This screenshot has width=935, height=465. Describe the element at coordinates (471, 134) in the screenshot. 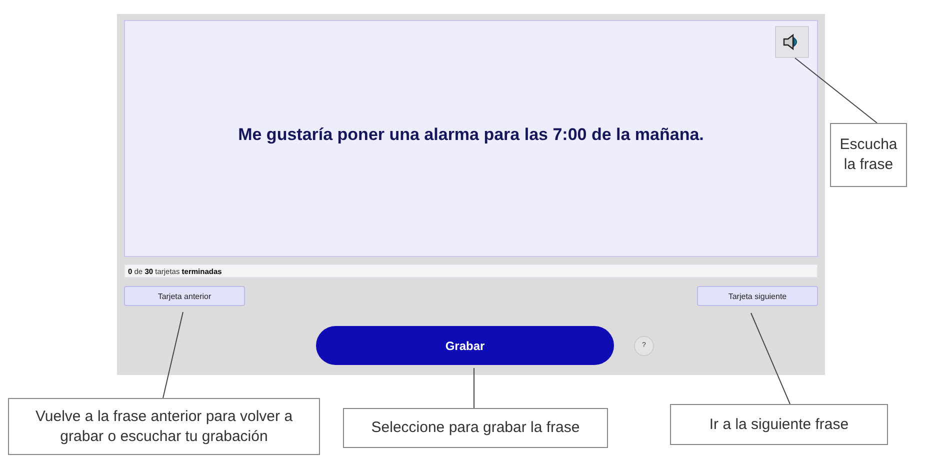

I see `sentence-text: Me gustaría poner una alarma para las 7:00 de la mañana.` at that location.